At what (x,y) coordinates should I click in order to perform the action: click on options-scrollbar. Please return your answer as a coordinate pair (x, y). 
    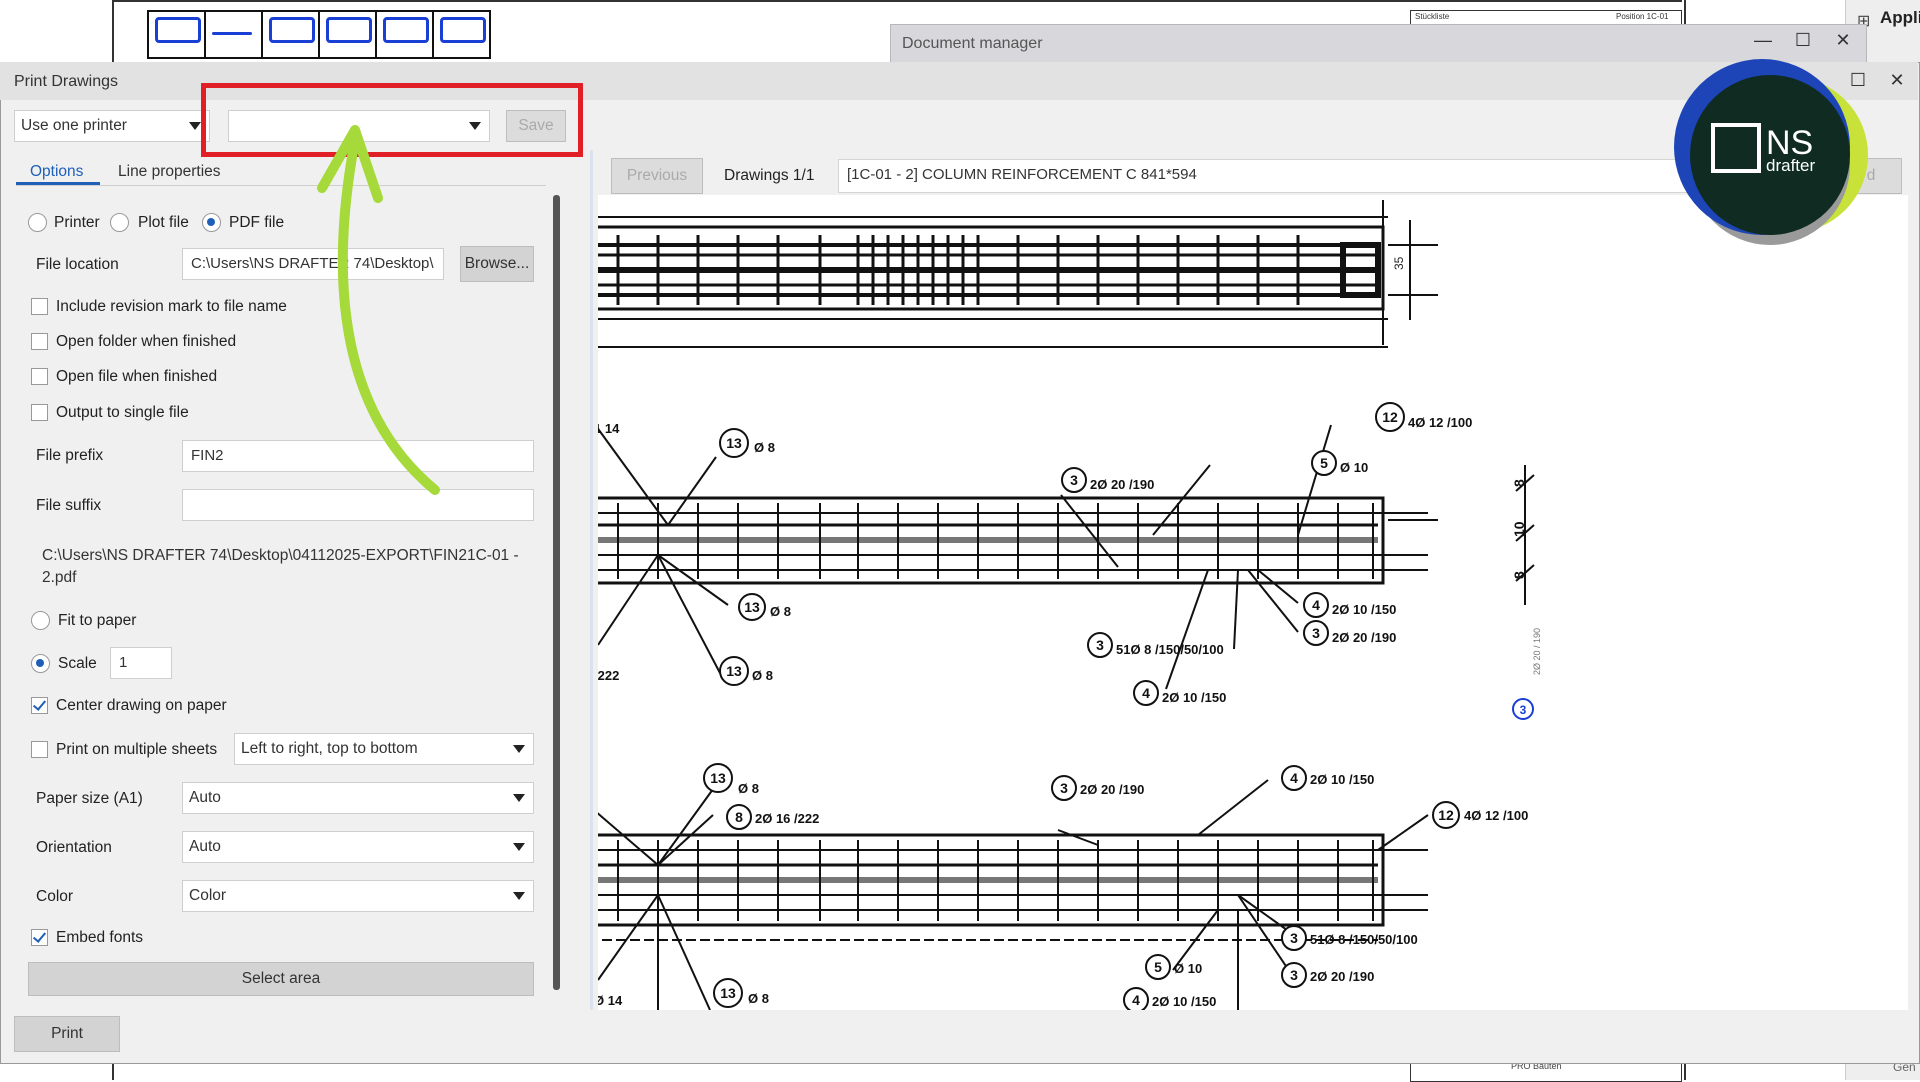
    Looking at the image, I should click on (556, 592).